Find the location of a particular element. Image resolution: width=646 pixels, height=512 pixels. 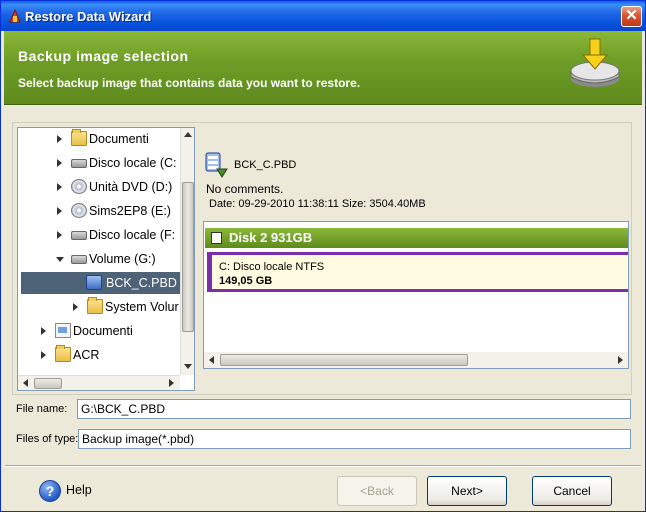

tree-vertical-scrollbar is located at coordinates (187, 251).